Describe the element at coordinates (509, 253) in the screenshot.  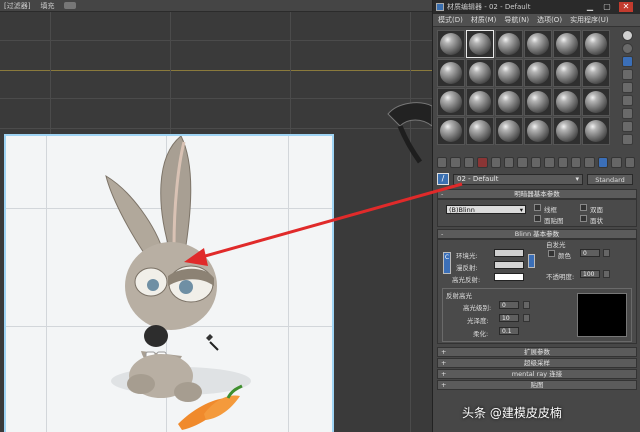
I see `ambient-color-swatch` at that location.